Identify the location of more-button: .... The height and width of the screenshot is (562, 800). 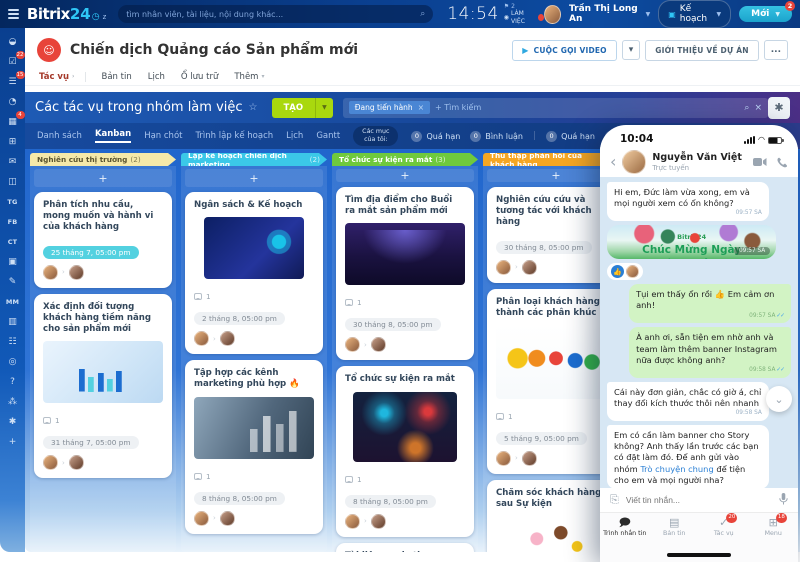
(775, 50).